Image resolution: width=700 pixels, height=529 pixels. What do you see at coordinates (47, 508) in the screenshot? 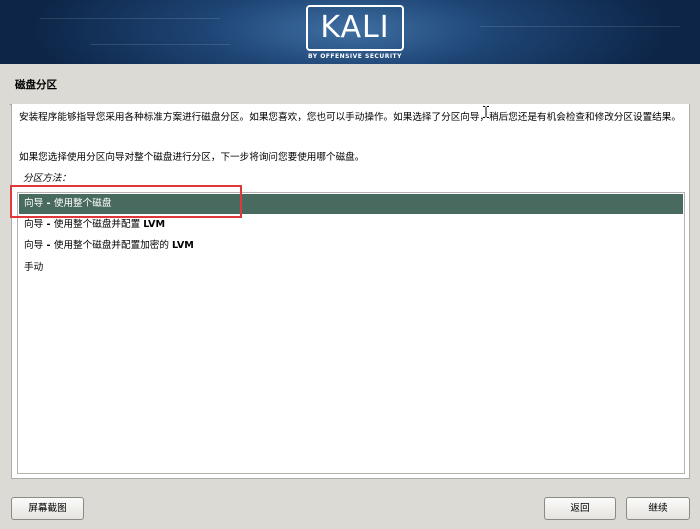
I see `screenshot-button: 屏幕截图` at bounding box center [47, 508].